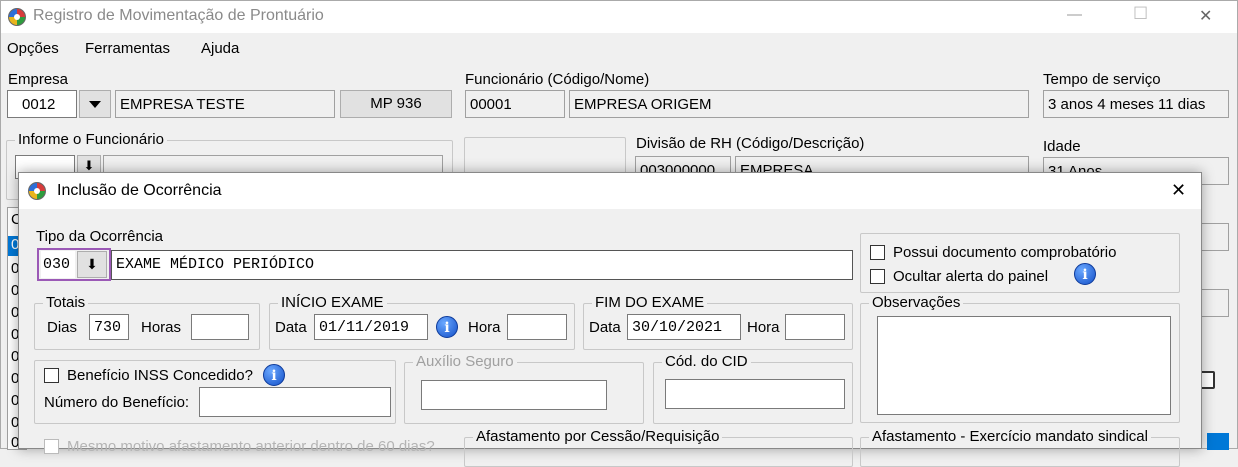 This screenshot has width=1238, height=467. I want to click on dialog-close-button: ✕, so click(1178, 190).